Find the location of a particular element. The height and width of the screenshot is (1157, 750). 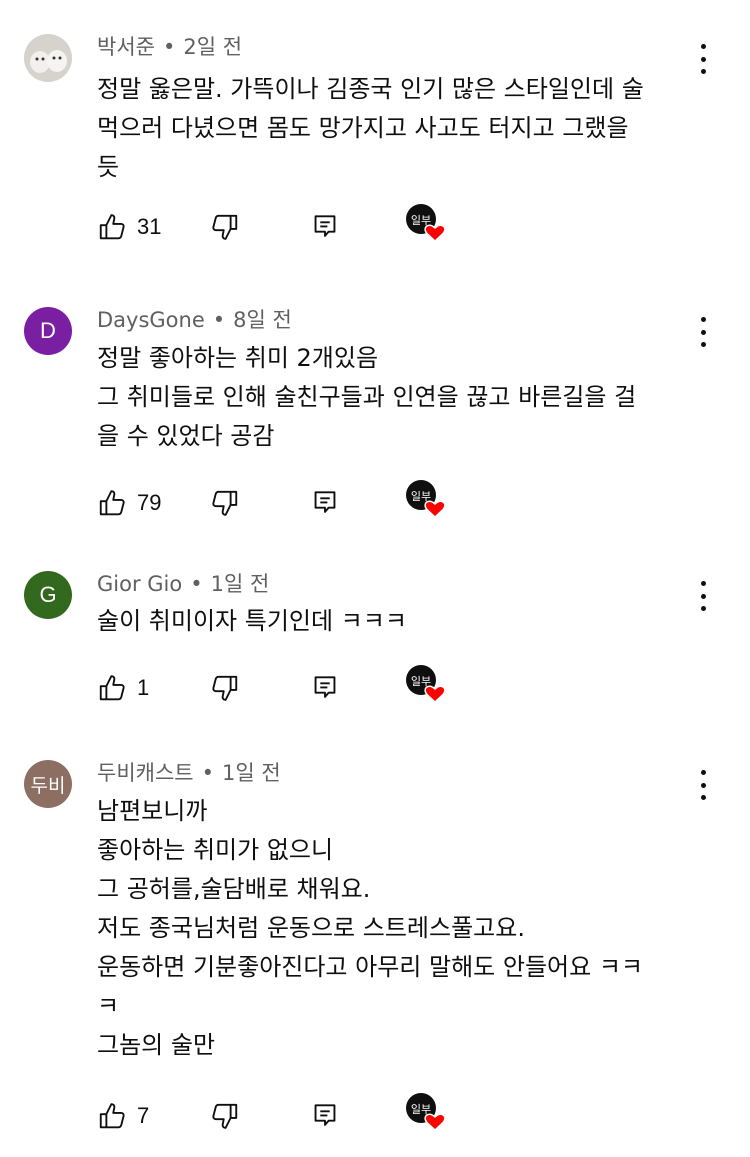

avatar: G is located at coordinates (48, 595).